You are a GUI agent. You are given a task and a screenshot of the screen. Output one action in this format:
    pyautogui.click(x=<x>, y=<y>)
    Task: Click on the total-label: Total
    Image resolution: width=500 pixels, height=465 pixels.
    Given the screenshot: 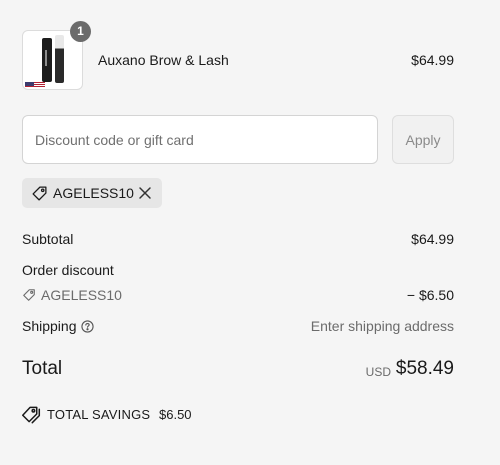 What is the action you would take?
    pyautogui.click(x=42, y=368)
    